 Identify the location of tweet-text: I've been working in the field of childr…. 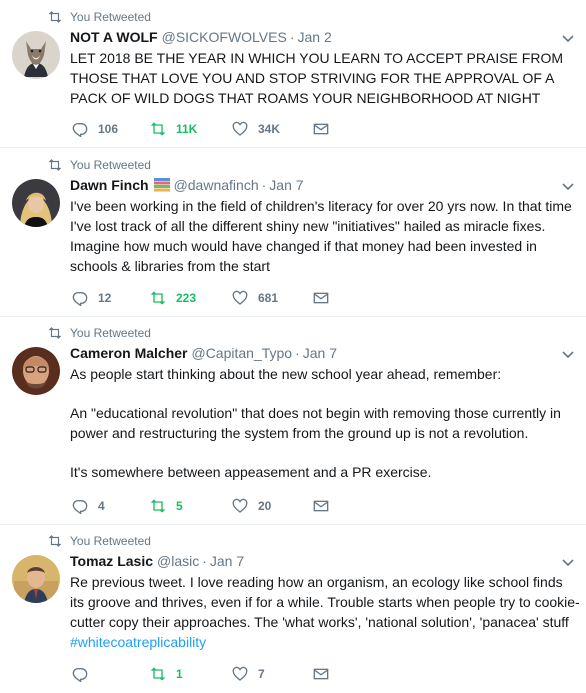
(325, 236).